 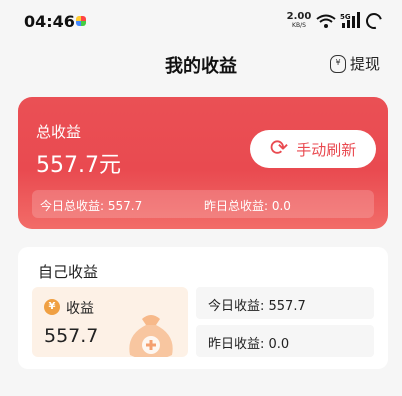 What do you see at coordinates (52, 307) in the screenshot?
I see `yen-coin-icon: ¥` at bounding box center [52, 307].